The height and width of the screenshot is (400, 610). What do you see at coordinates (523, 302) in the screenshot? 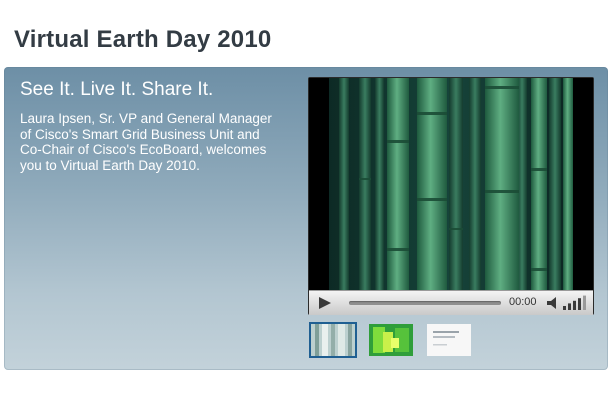
I see `time-display: 00:00` at bounding box center [523, 302].